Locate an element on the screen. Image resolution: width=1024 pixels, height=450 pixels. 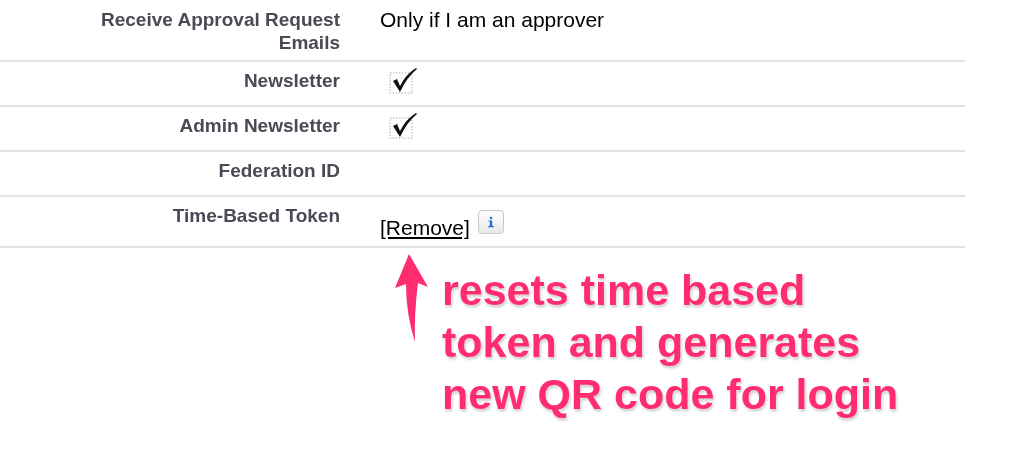
field-value: Only if I am an approver is located at coordinates (492, 19).